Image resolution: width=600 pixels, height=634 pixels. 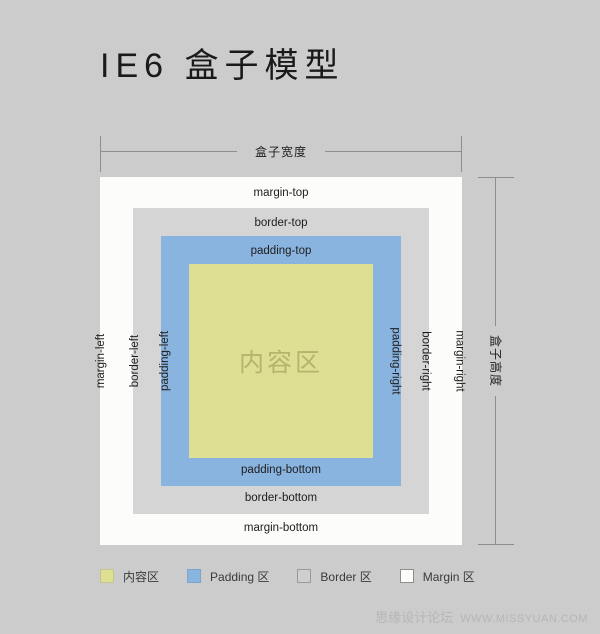 I want to click on padding-left-label: padding-left, so click(x=165, y=361).